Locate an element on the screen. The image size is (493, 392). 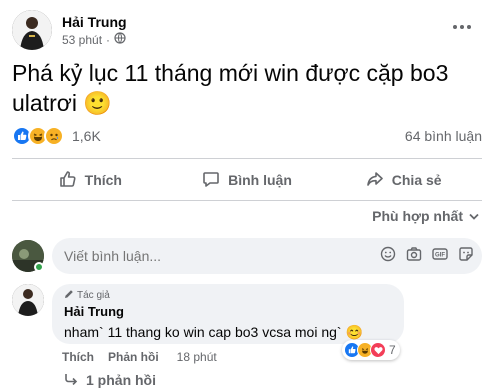
like-button: Thích is located at coordinates (90, 180).